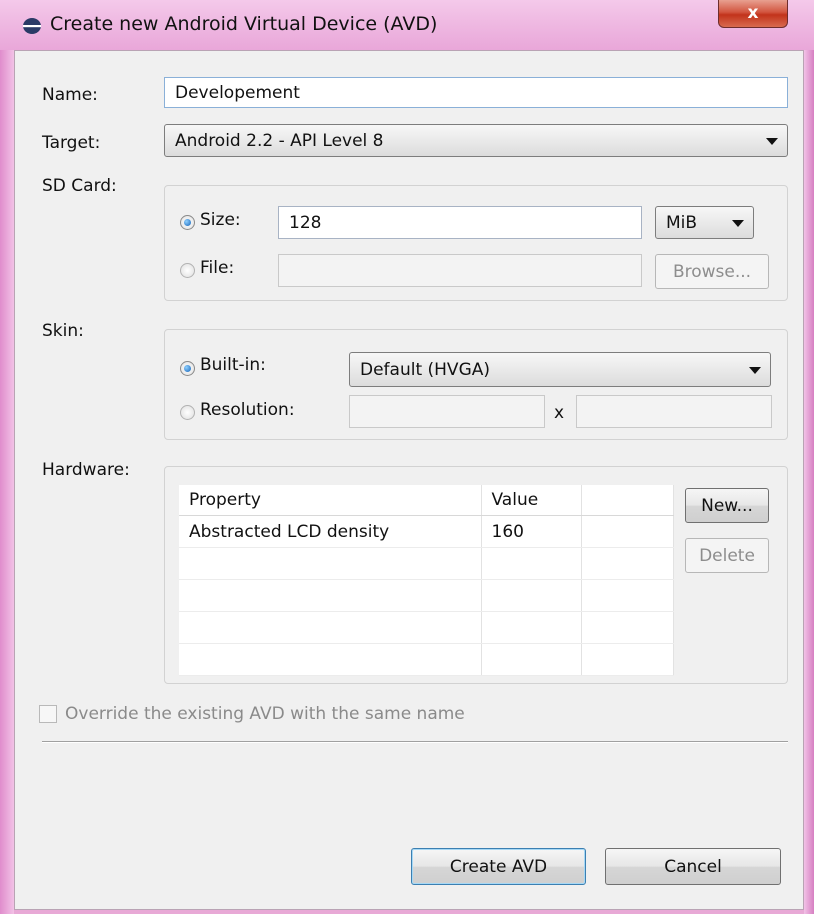 The width and height of the screenshot is (814, 914). I want to click on skin-builtin-select: Default (HVGA), so click(560, 369).